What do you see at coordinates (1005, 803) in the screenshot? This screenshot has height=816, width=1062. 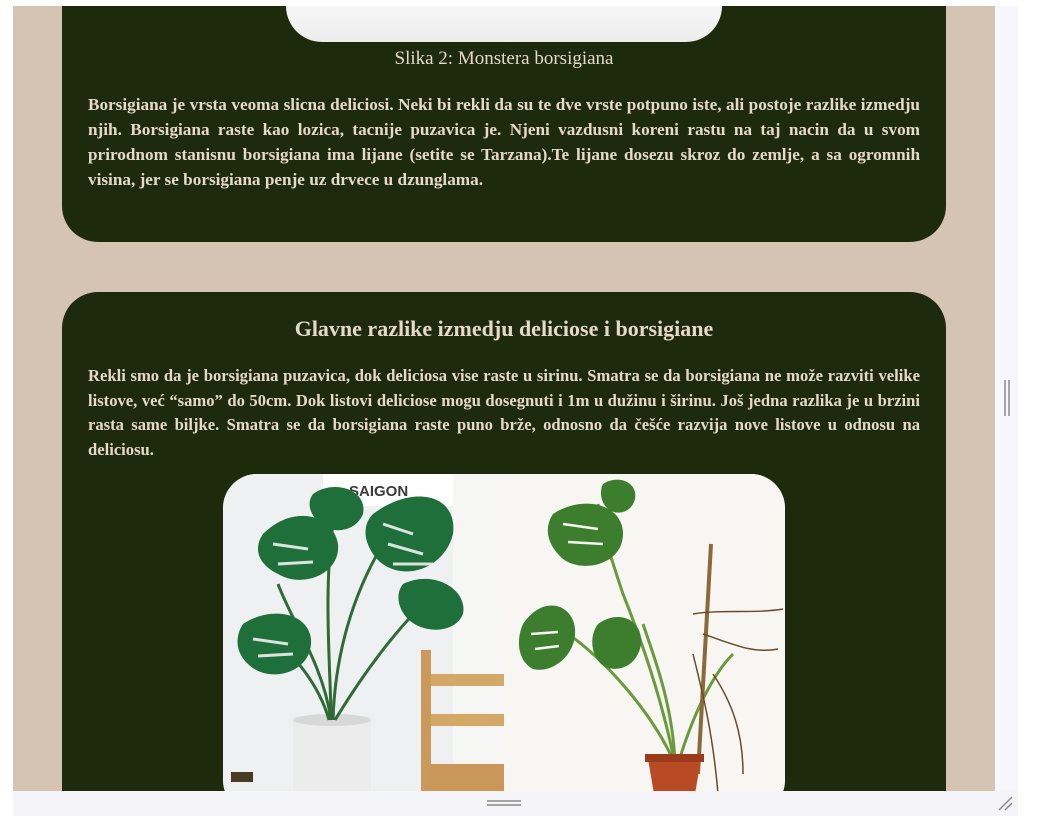 I see `resize-grip-icon` at bounding box center [1005, 803].